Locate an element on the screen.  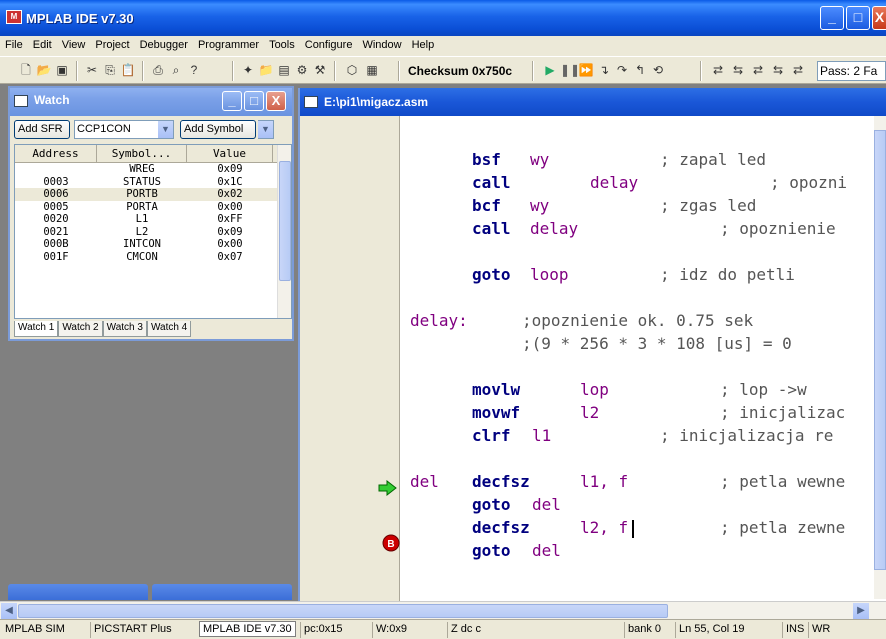
scroll-left-icon: ◀ is located at coordinates (9, 611).